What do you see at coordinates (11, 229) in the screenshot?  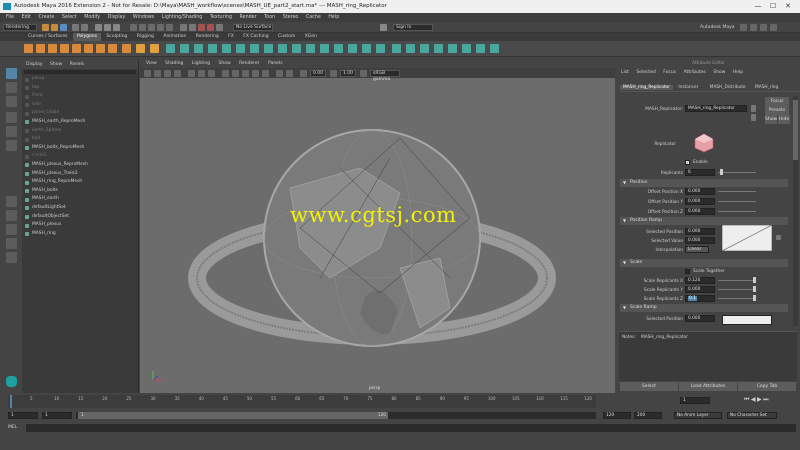 I see `side-by-side-layout-icon` at bounding box center [11, 229].